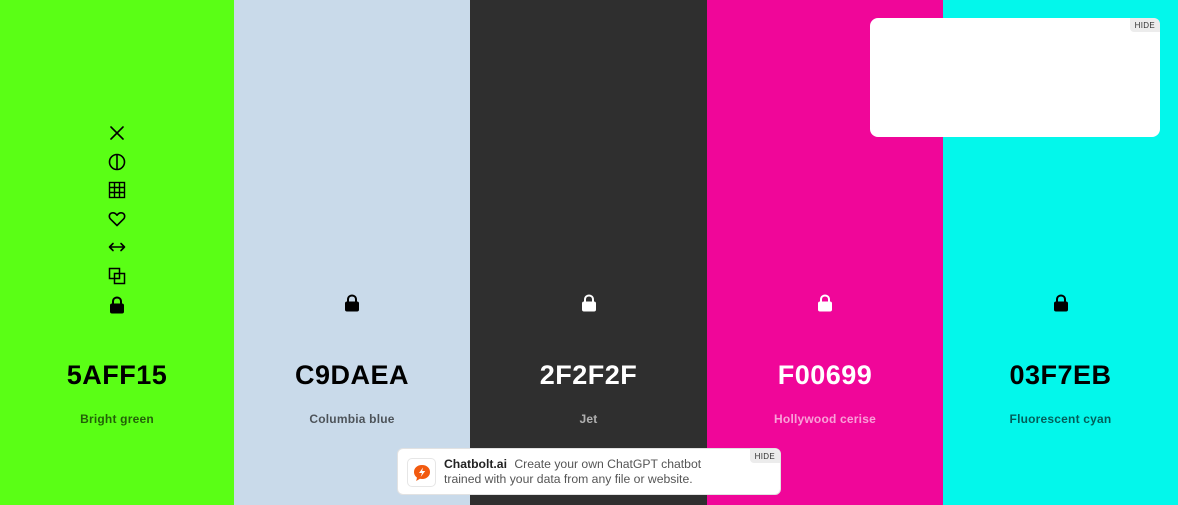 Image resolution: width=1178 pixels, height=505 pixels. I want to click on ad-hide-button: HIDE, so click(1144, 25).